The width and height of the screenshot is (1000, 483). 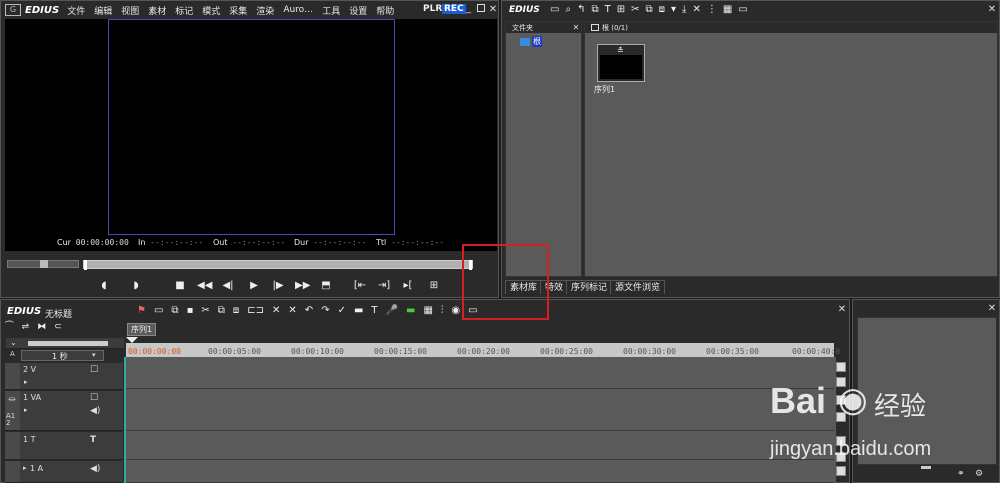 I want to click on lock-icon: A, so click(x=12, y=354).